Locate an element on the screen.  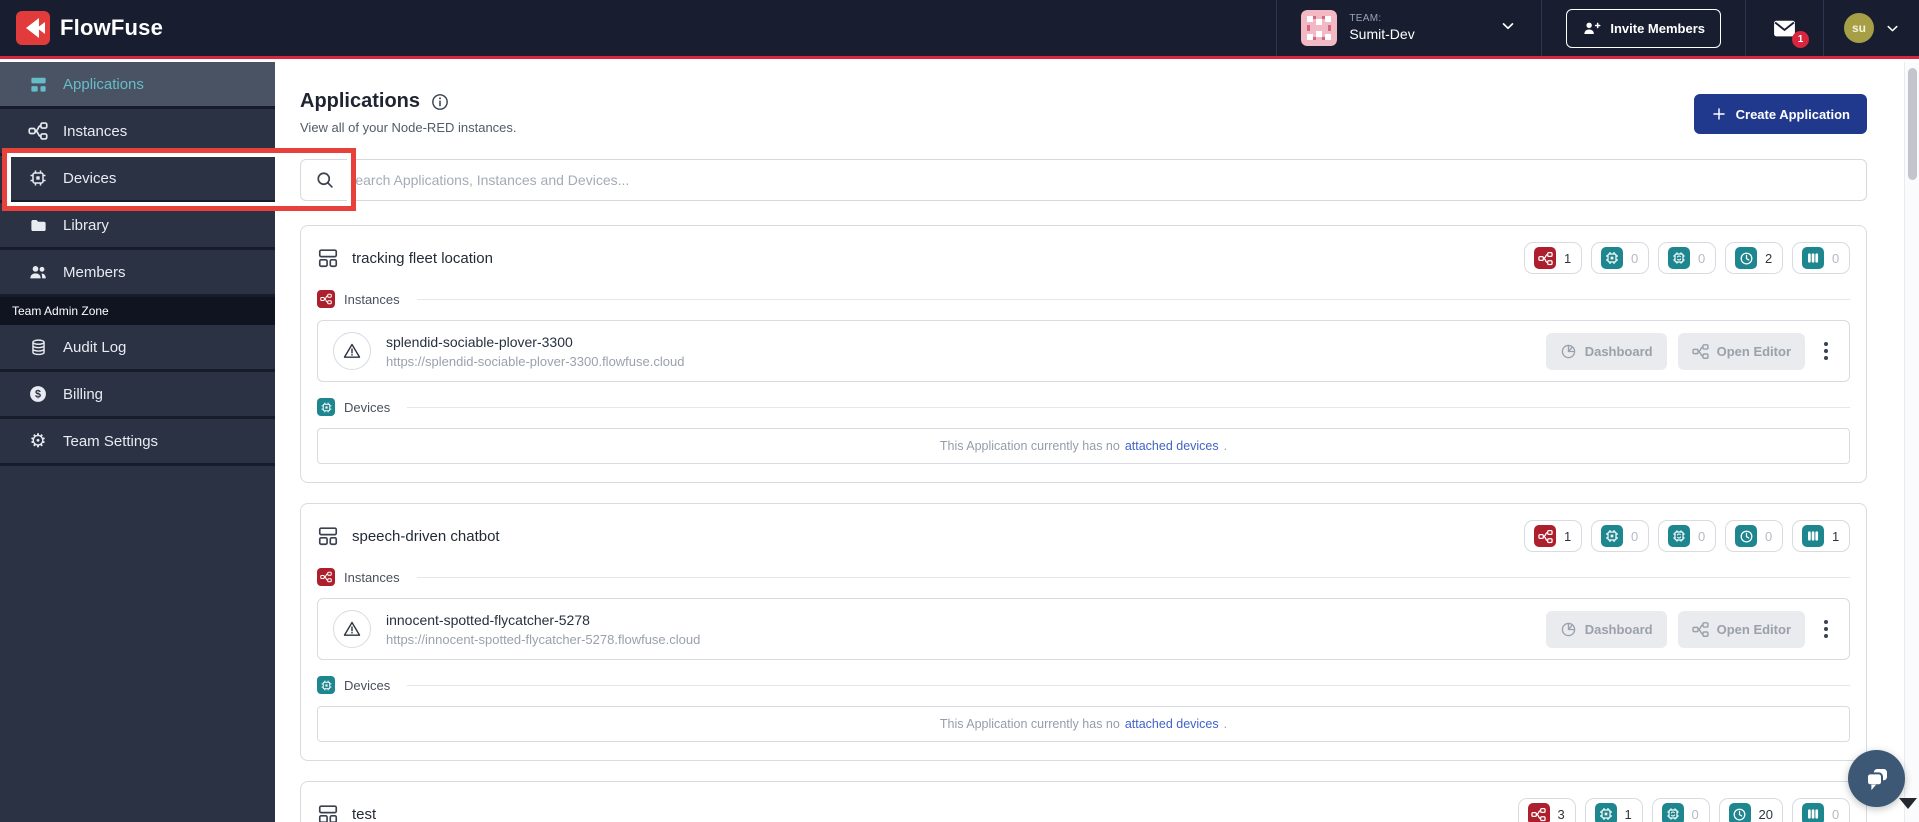
applications-icon is located at coordinates (38, 84).